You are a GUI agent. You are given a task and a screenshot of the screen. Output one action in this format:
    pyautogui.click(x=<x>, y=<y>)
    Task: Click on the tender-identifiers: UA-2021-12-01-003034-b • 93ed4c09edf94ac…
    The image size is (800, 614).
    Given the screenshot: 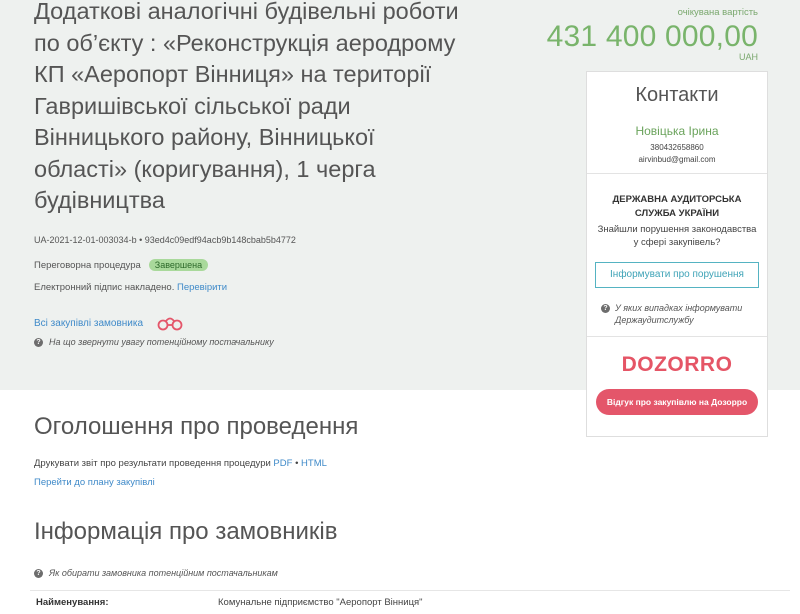 What is the action you would take?
    pyautogui.click(x=165, y=240)
    